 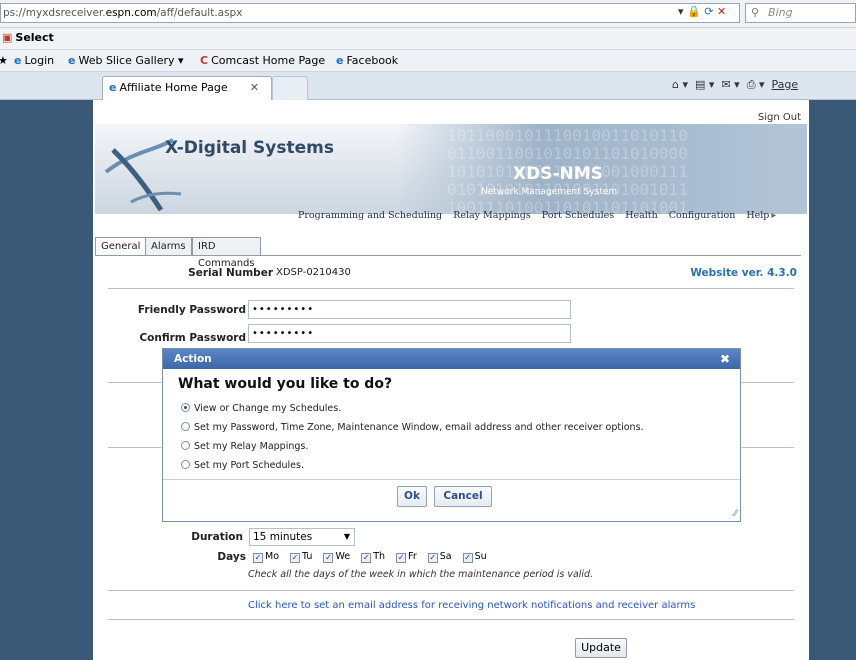 I want to click on nav-port-schedules: Port Schedules, so click(x=578, y=215).